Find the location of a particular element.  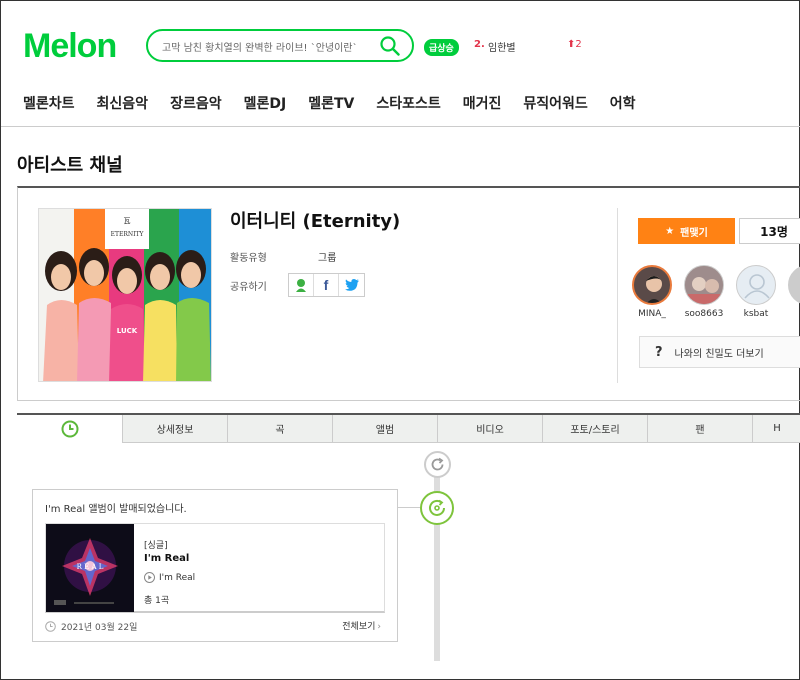

artist-photo: 瓦 ETERNITY LUCK is located at coordinates (125, 295).